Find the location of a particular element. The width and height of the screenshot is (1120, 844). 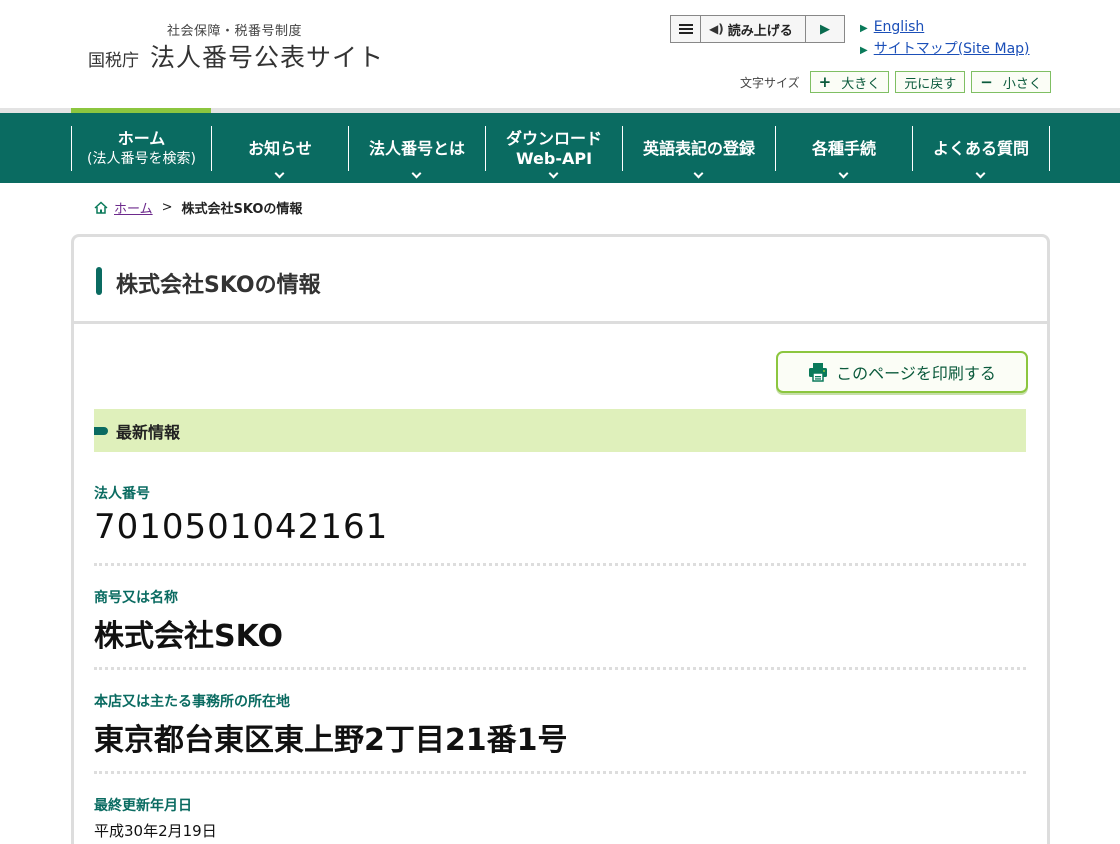

section-heading-label: 最新情報 is located at coordinates (148, 432).